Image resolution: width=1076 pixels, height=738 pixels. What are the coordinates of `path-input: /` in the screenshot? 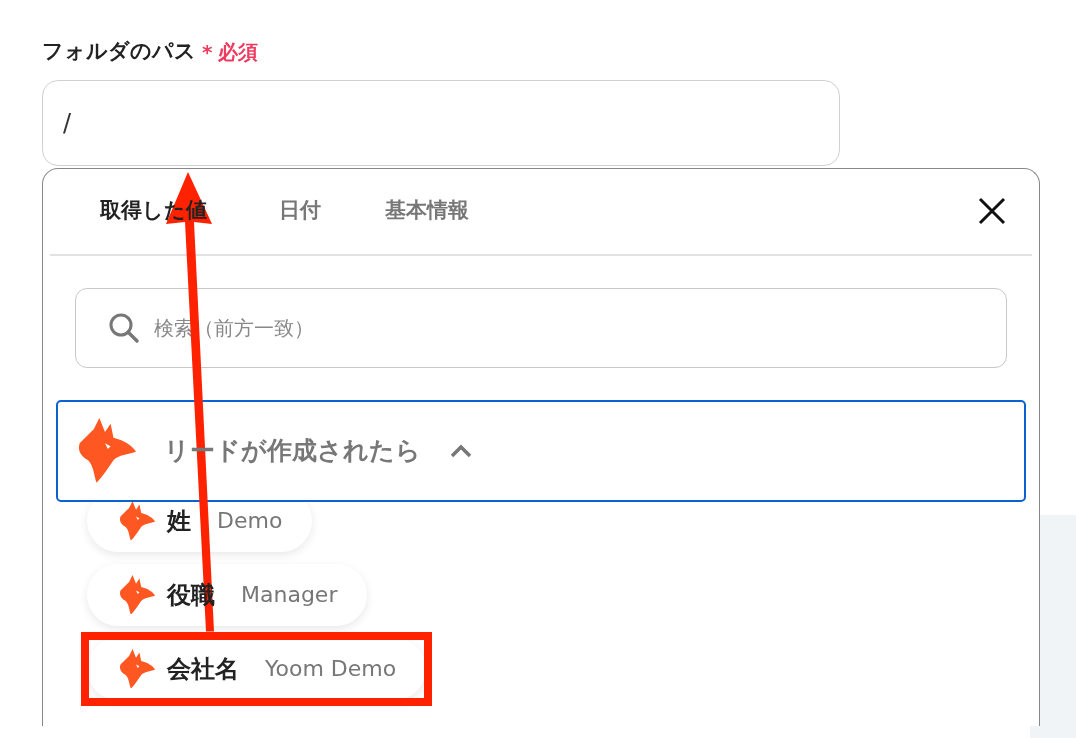 It's located at (441, 122).